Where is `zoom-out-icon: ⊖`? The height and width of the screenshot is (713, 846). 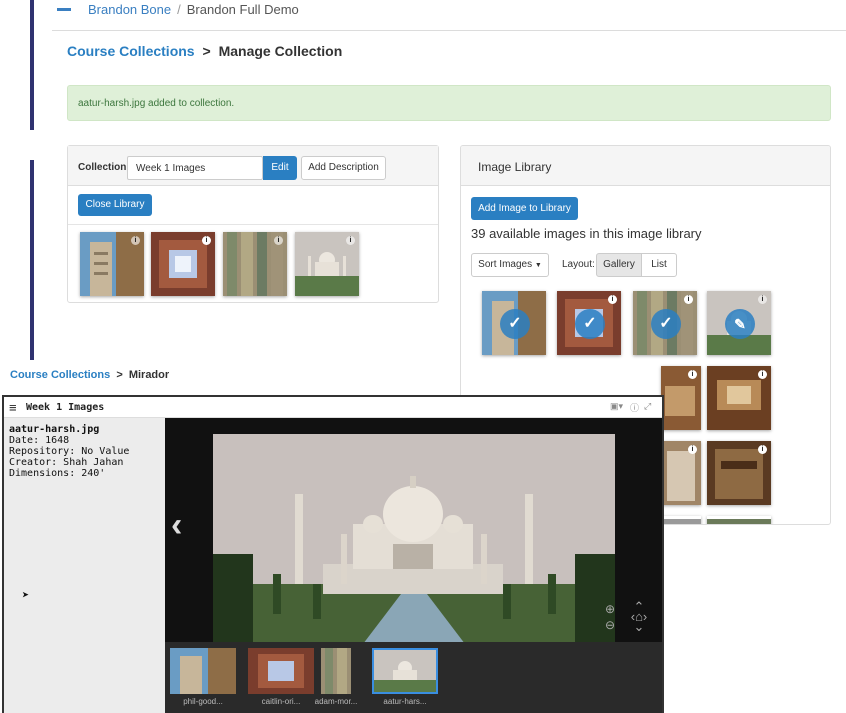
zoom-out-icon: ⊖ is located at coordinates (610, 625).